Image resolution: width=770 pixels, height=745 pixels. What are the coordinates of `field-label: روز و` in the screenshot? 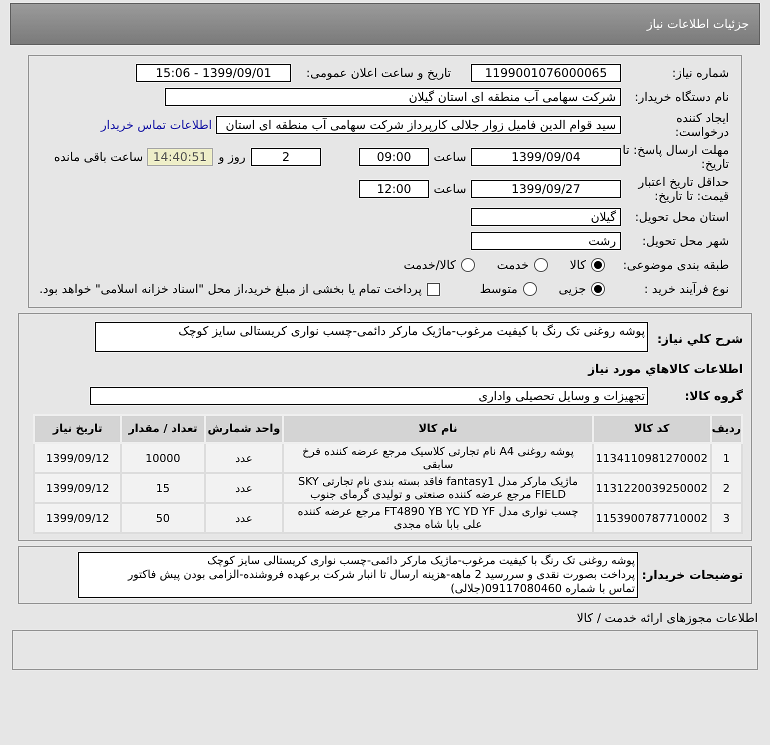 It's located at (231, 157).